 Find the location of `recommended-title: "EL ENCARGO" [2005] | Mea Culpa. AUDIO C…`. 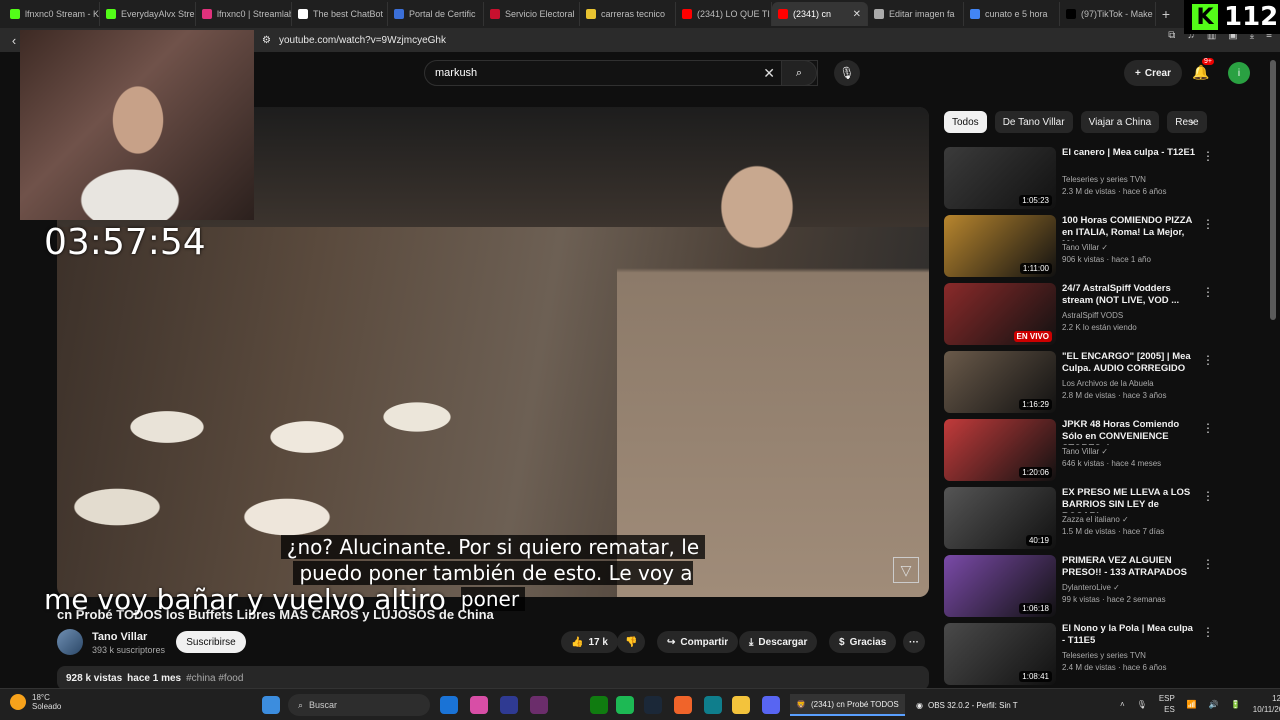

recommended-title: "EL ENCARGO" [2005] | Mea Culpa. AUDIO C… is located at coordinates (1129, 363).